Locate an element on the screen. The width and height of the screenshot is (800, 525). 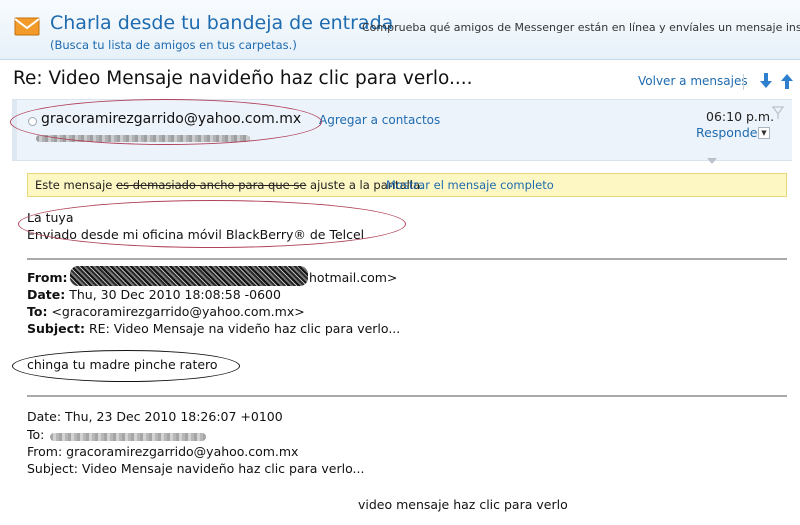
message-time: 06:10 p.m. is located at coordinates (740, 116).